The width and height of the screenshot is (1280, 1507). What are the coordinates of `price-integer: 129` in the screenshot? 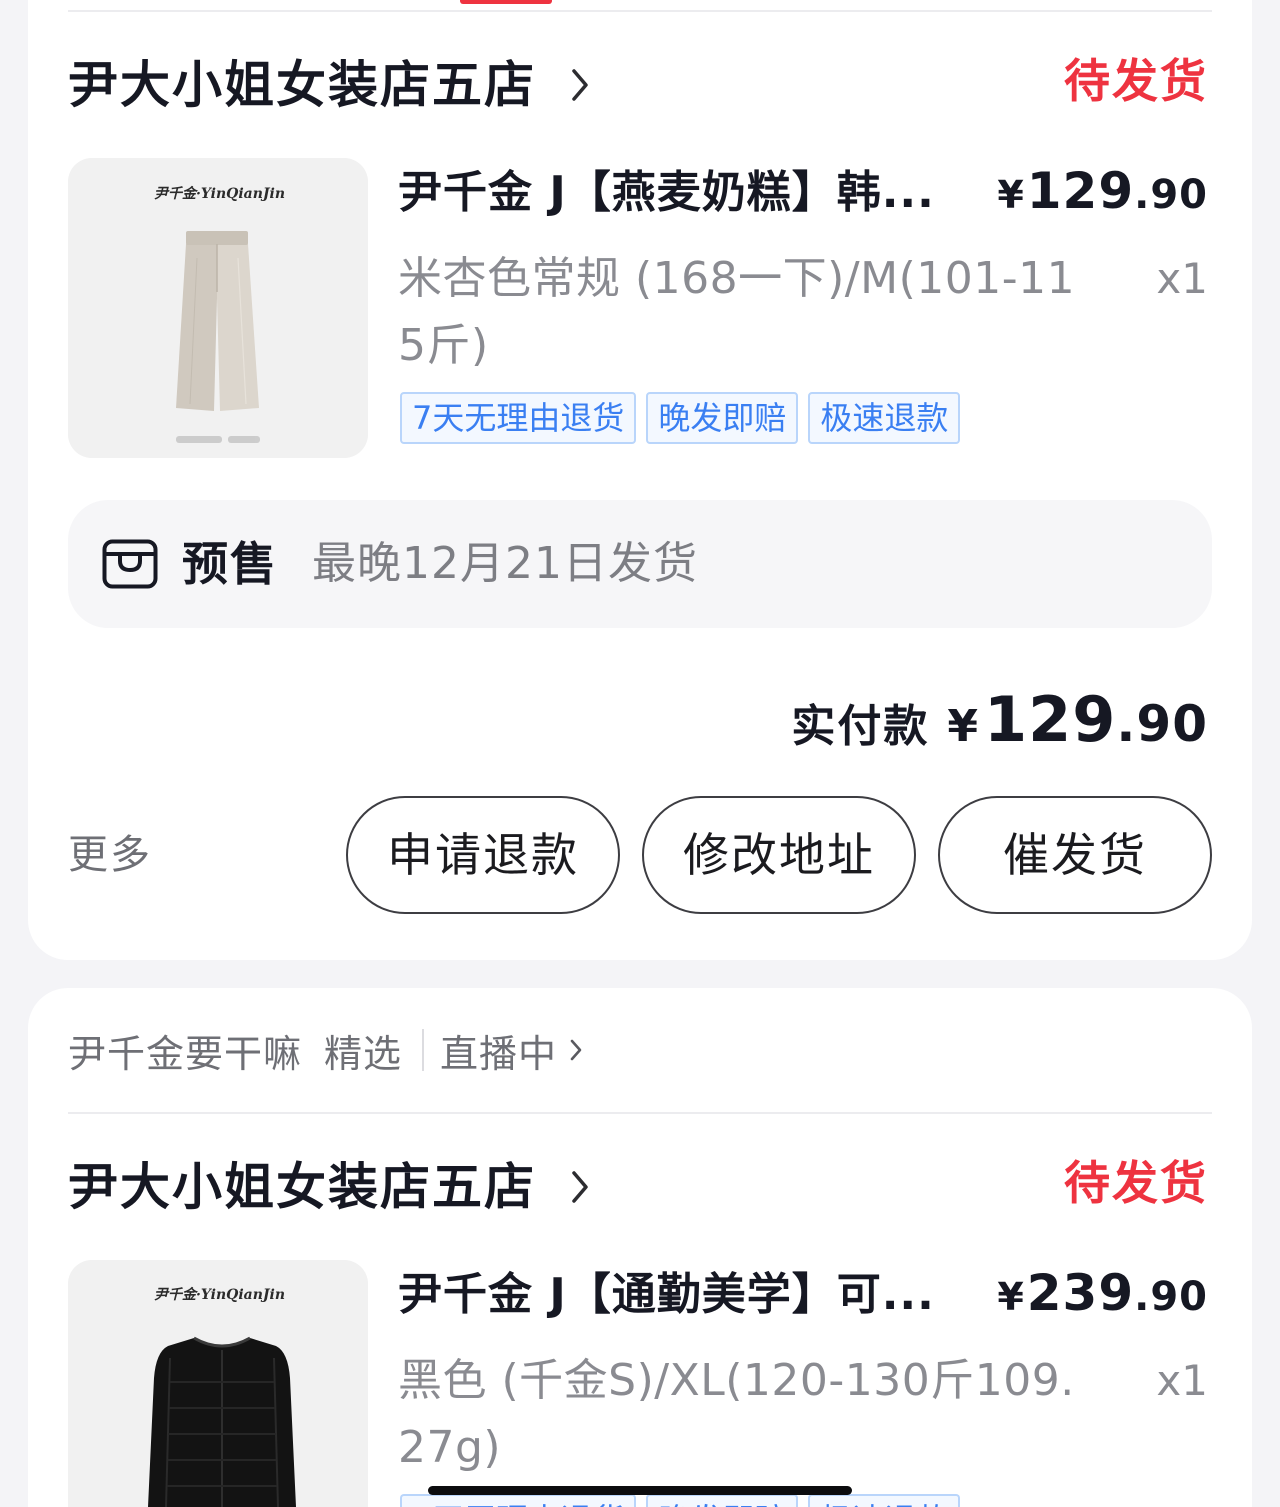 It's located at (1080, 191).